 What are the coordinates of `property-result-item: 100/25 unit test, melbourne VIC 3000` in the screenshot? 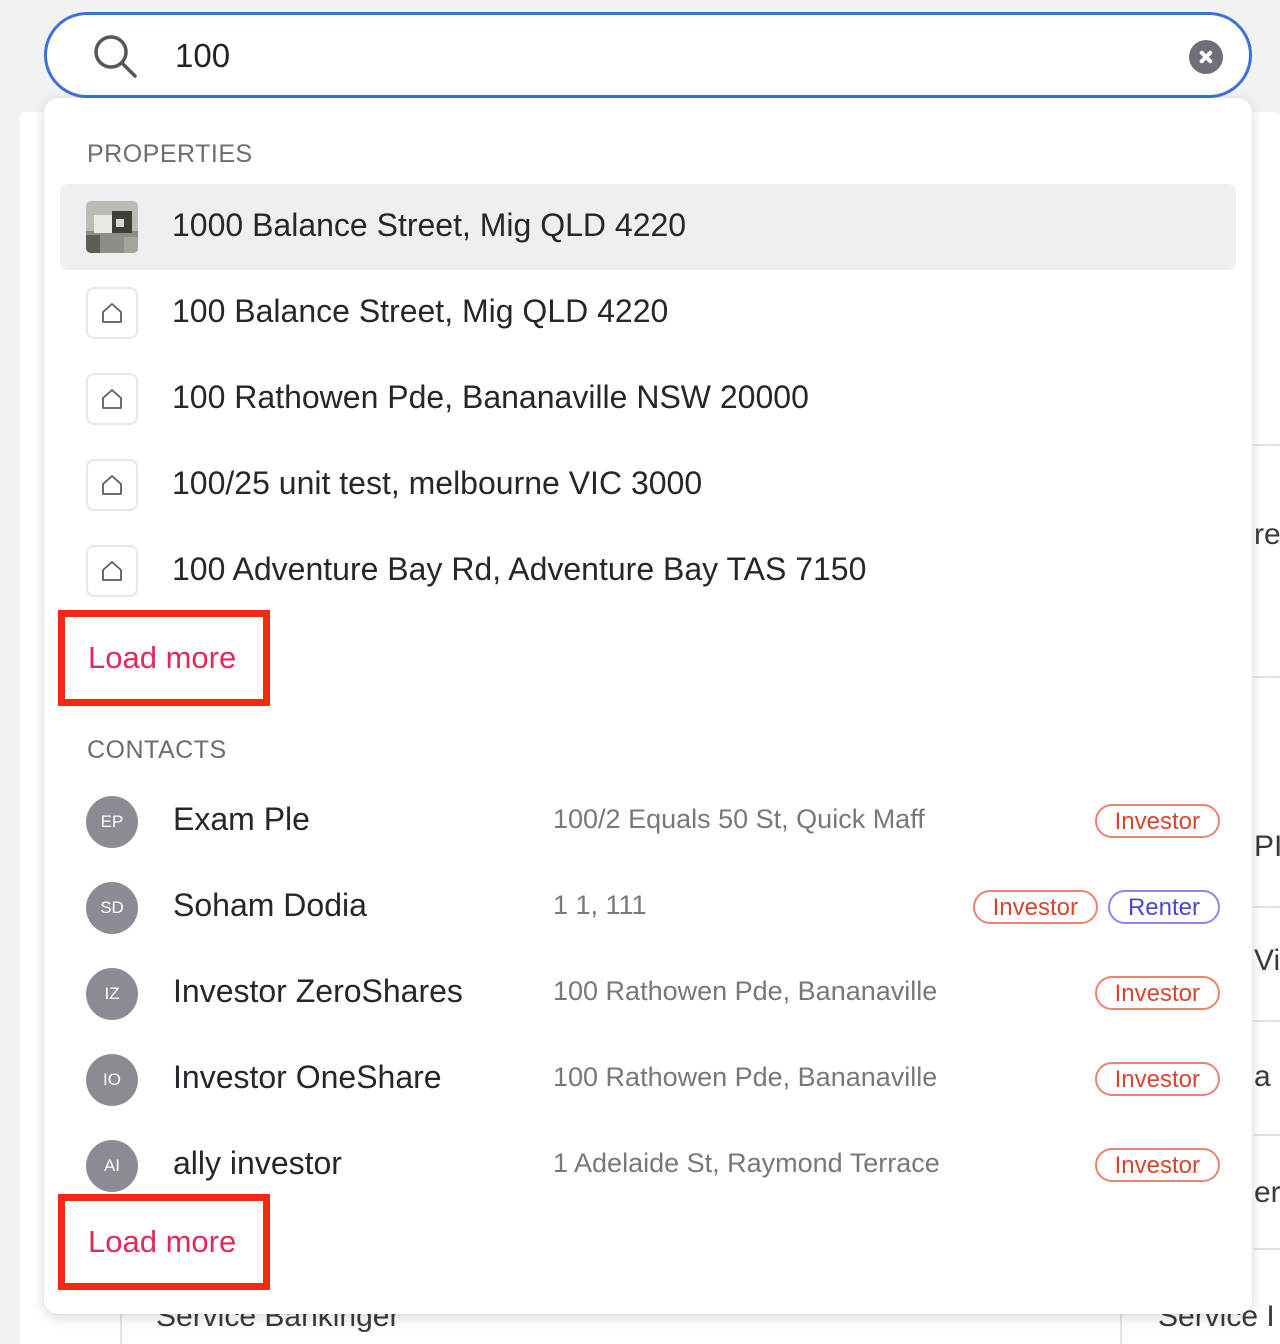 It's located at (648, 485).